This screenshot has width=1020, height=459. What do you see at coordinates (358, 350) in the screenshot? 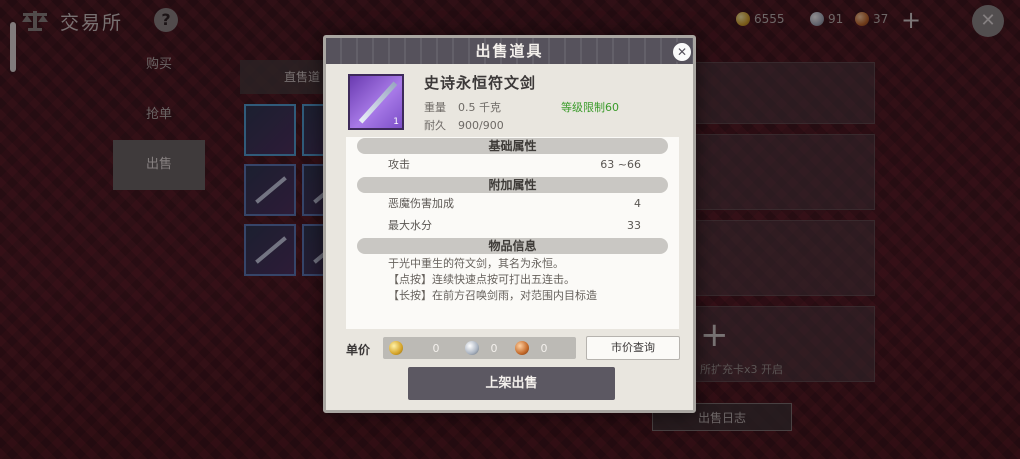
I see `unit-price-label: 单价` at bounding box center [358, 350].